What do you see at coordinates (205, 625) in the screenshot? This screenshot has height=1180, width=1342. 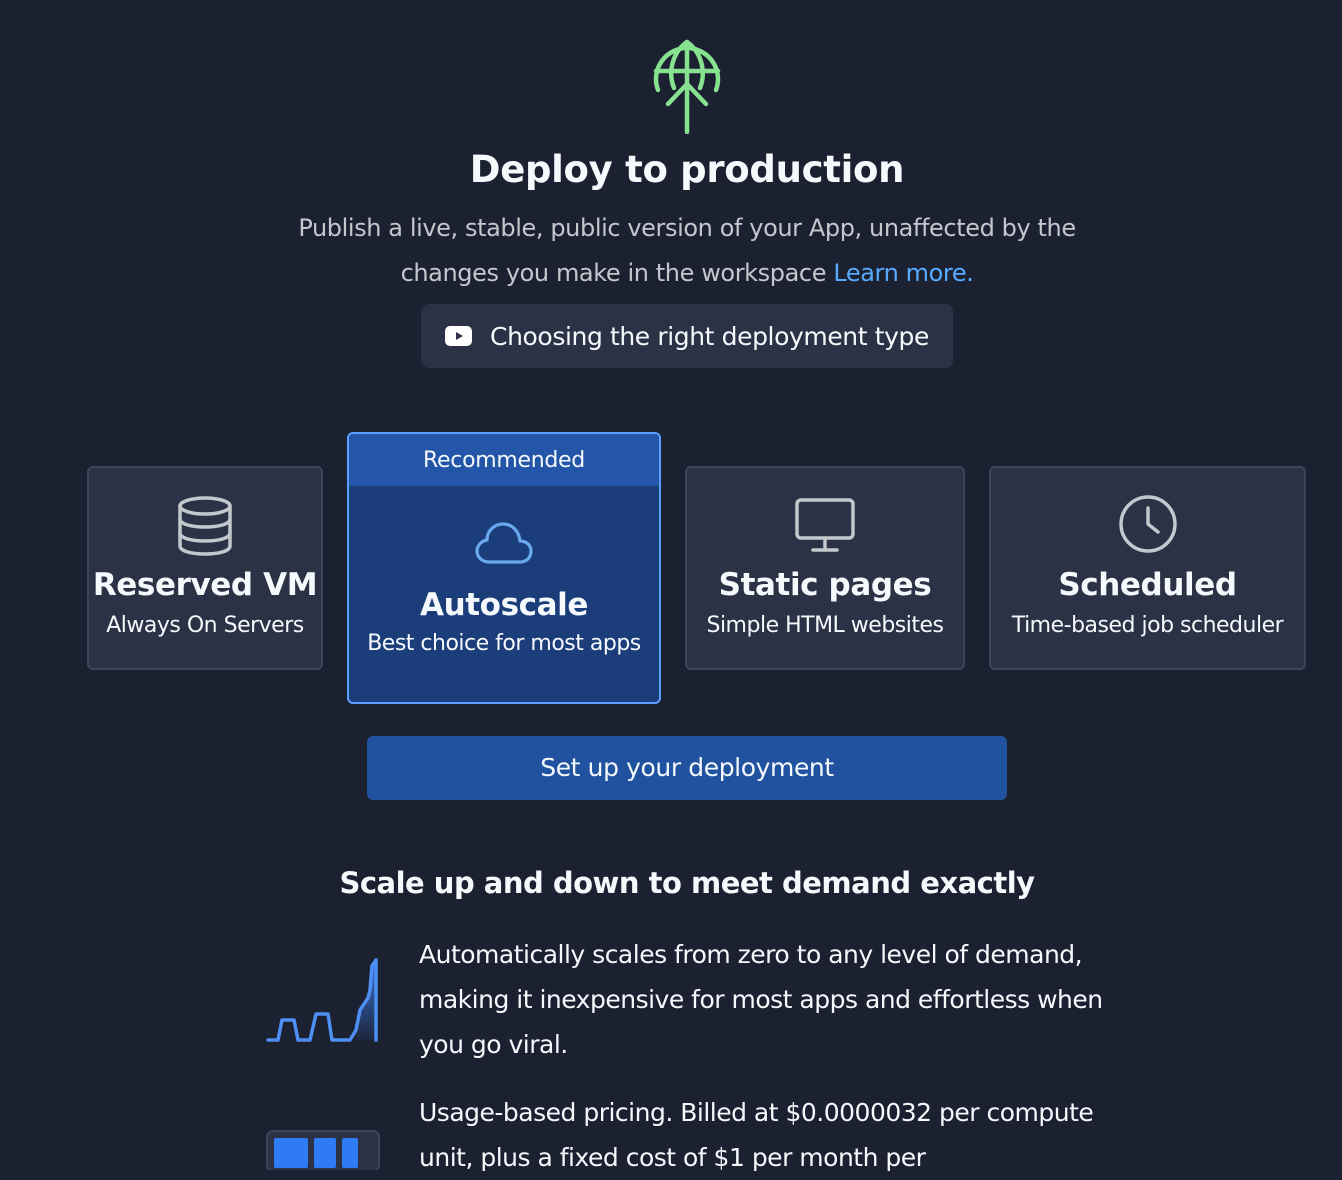 I see `reserved-vm-subtitle: Always On Servers` at bounding box center [205, 625].